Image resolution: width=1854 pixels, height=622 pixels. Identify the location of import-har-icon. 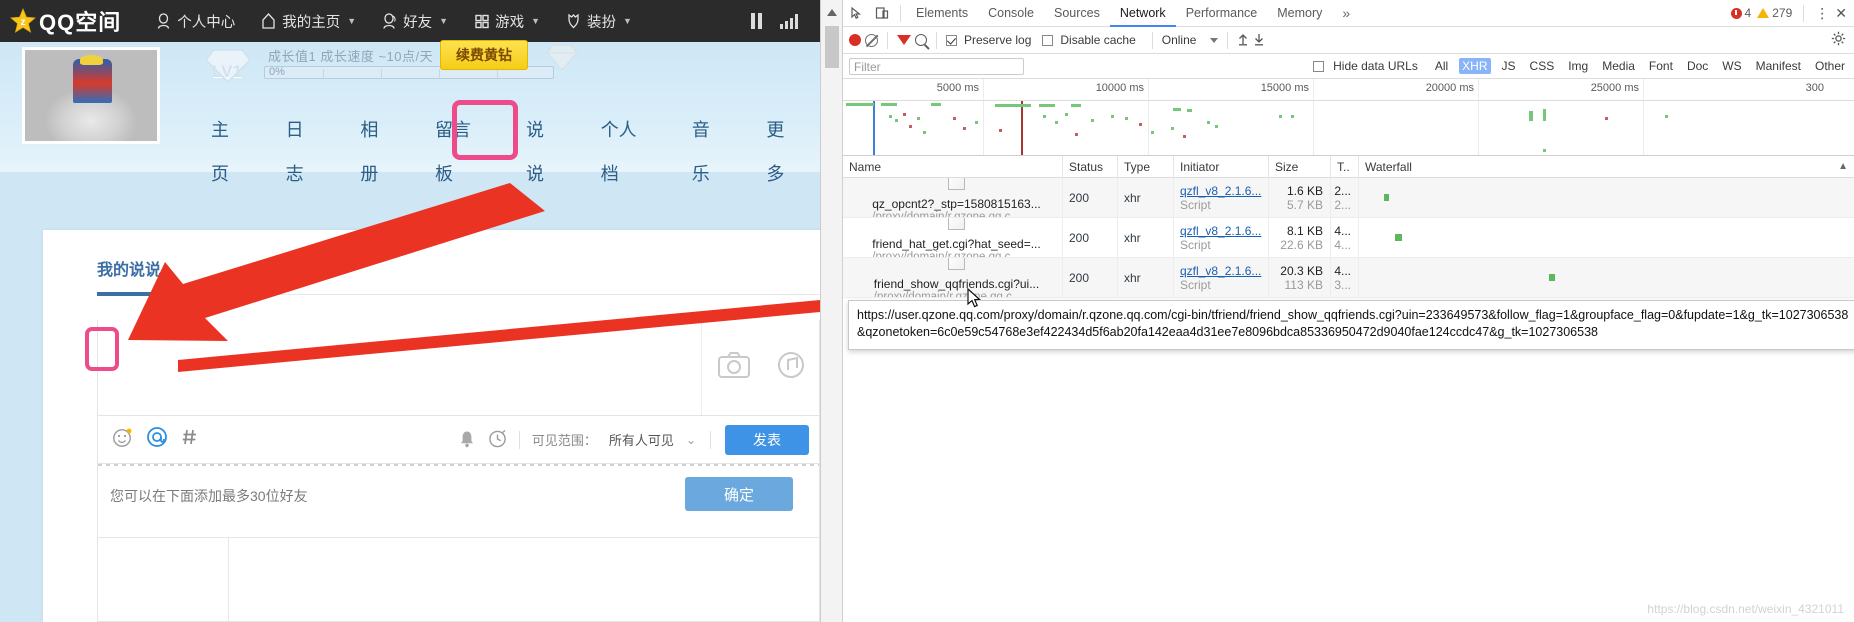
(1243, 40).